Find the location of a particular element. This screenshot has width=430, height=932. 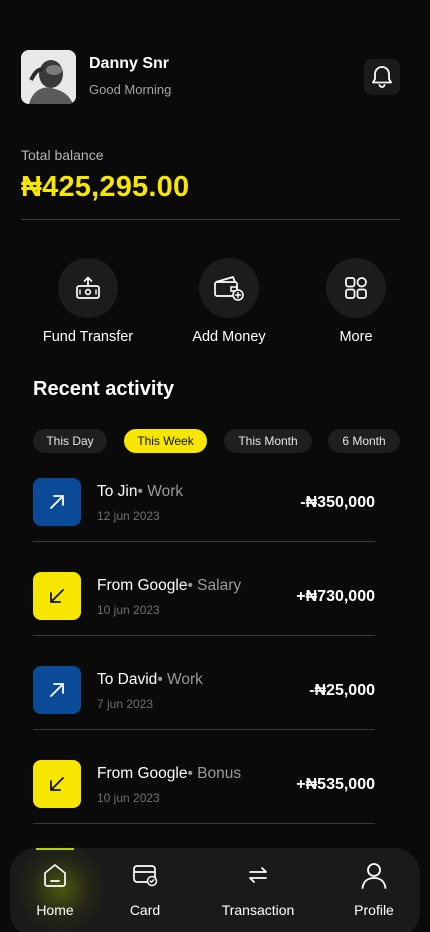

more-label: More is located at coordinates (356, 337).